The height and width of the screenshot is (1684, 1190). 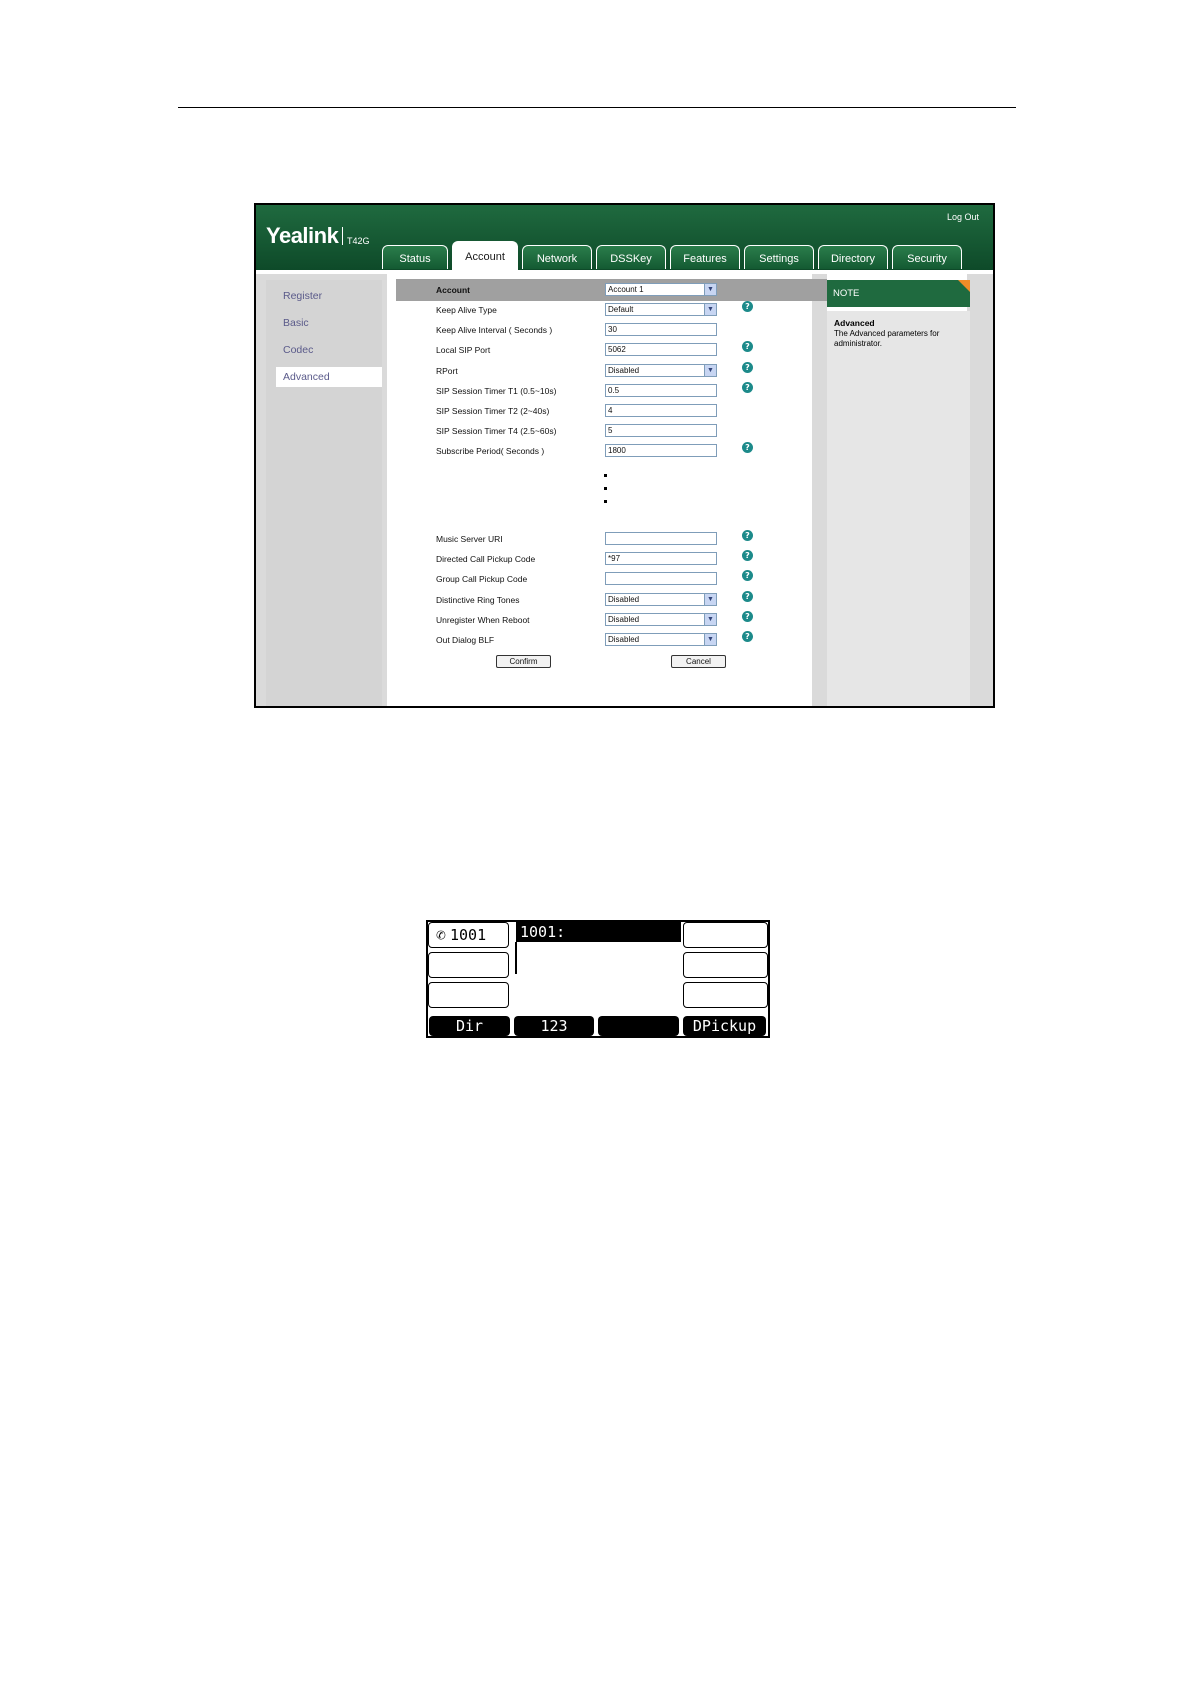 What do you see at coordinates (927, 257) in the screenshot?
I see `tab-security: Security` at bounding box center [927, 257].